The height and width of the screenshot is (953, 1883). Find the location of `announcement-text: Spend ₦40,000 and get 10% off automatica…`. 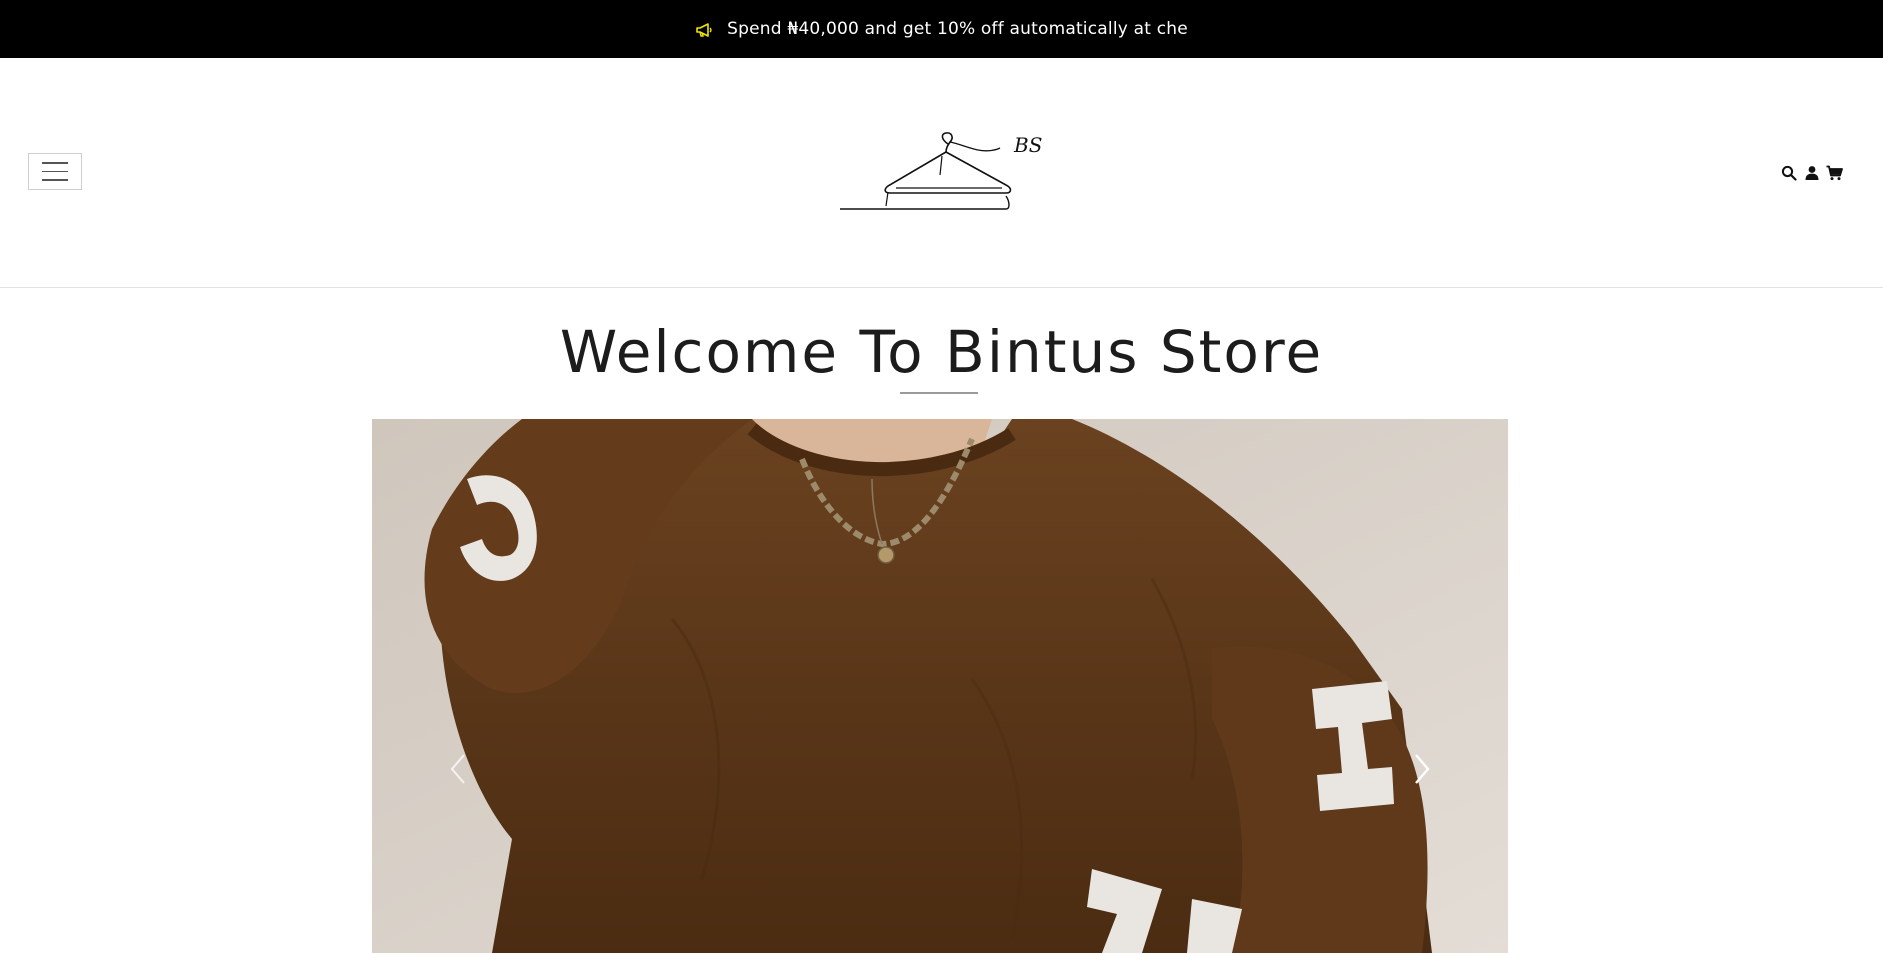

announcement-text: Spend ₦40,000 and get 10% off automatica… is located at coordinates (957, 29).